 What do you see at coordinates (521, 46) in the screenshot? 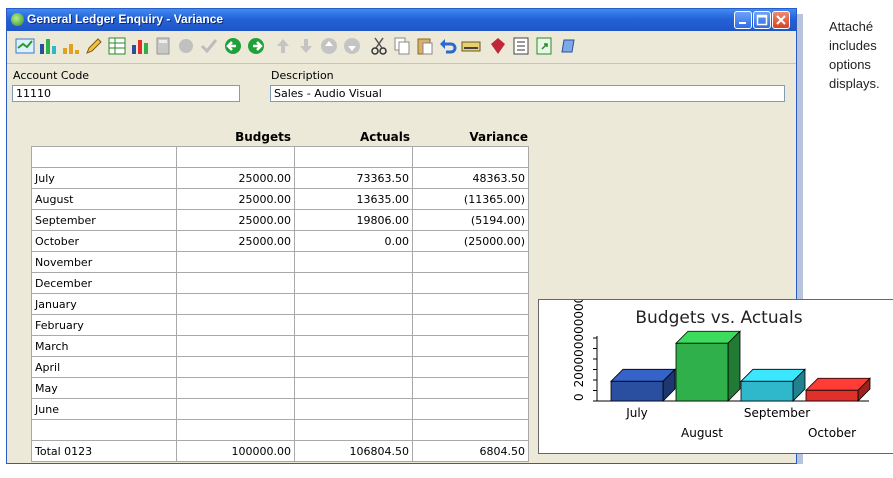
I see `text-doc-icon` at bounding box center [521, 46].